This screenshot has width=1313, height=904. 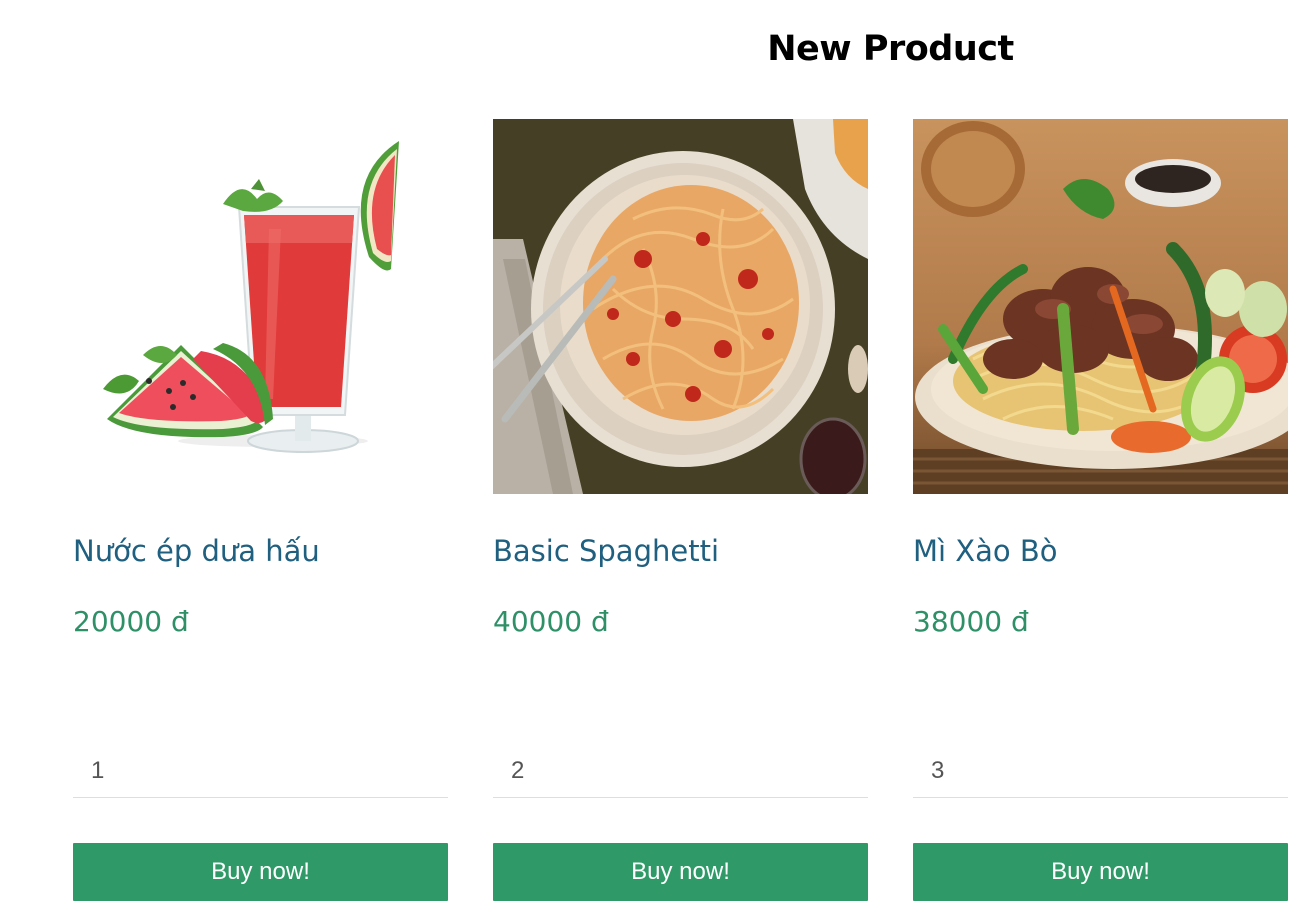 I want to click on section-title: New Product, so click(x=890, y=49).